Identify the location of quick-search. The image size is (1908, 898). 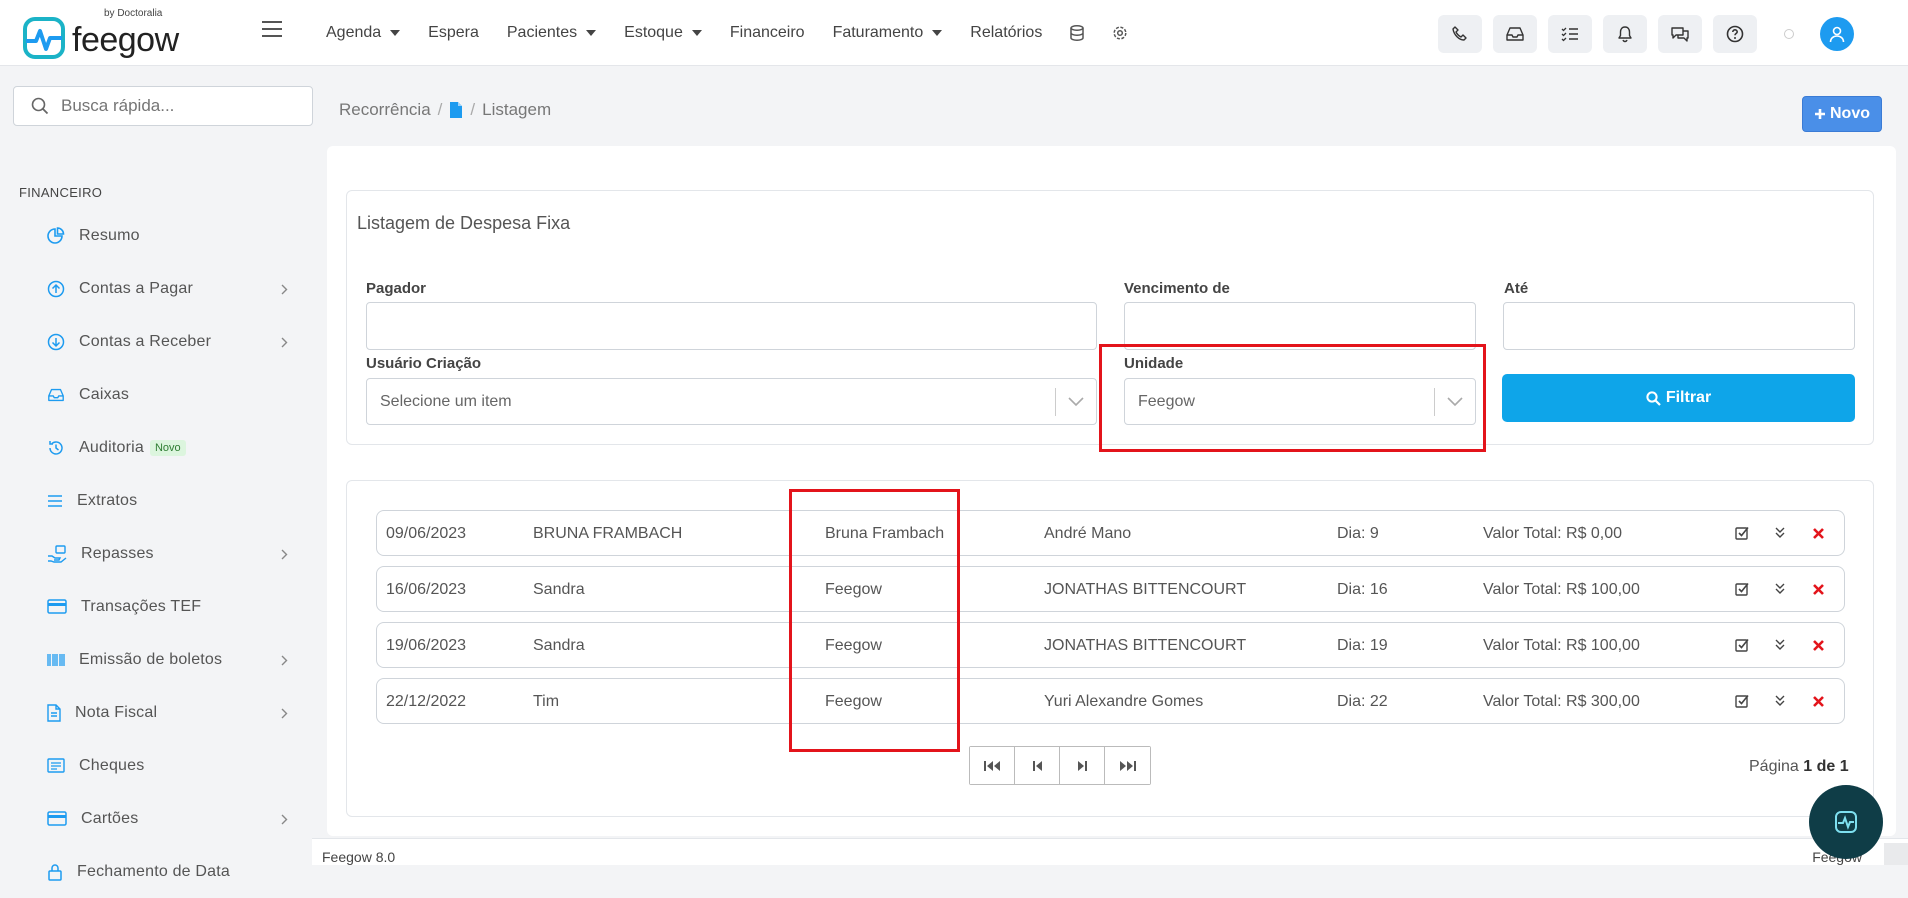
(163, 106).